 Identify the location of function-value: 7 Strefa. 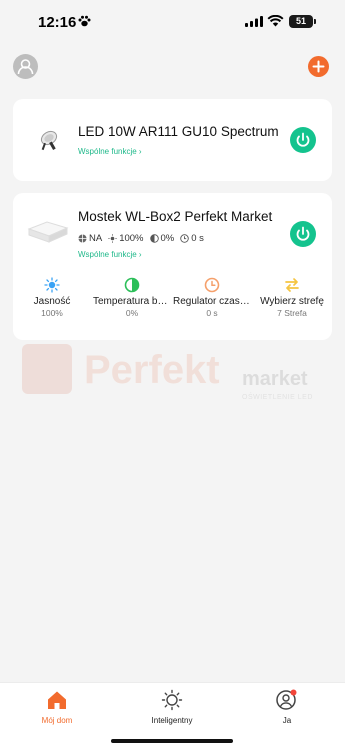
(292, 313).